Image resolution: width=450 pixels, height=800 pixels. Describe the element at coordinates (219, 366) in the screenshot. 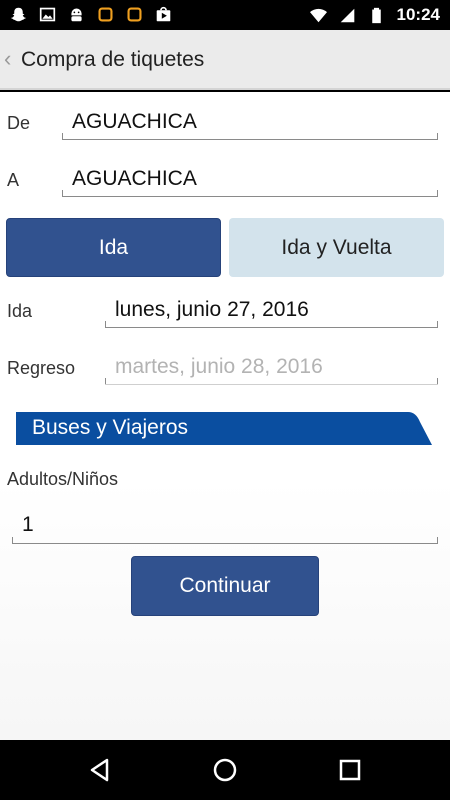

I see `return-date-placeholder: martes, junio 28, 2016` at that location.